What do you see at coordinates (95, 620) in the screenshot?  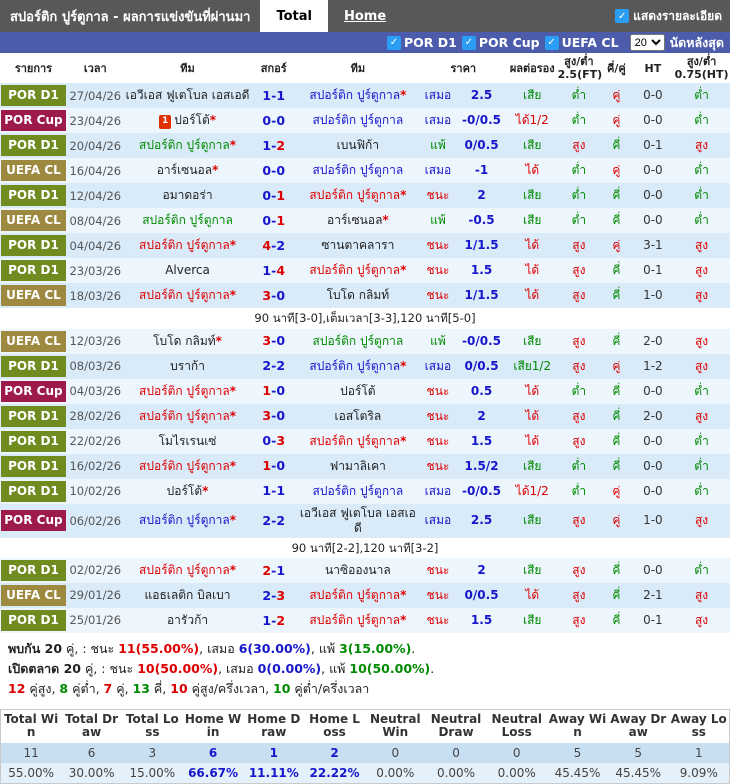 I see `match-date: 25/01/26` at bounding box center [95, 620].